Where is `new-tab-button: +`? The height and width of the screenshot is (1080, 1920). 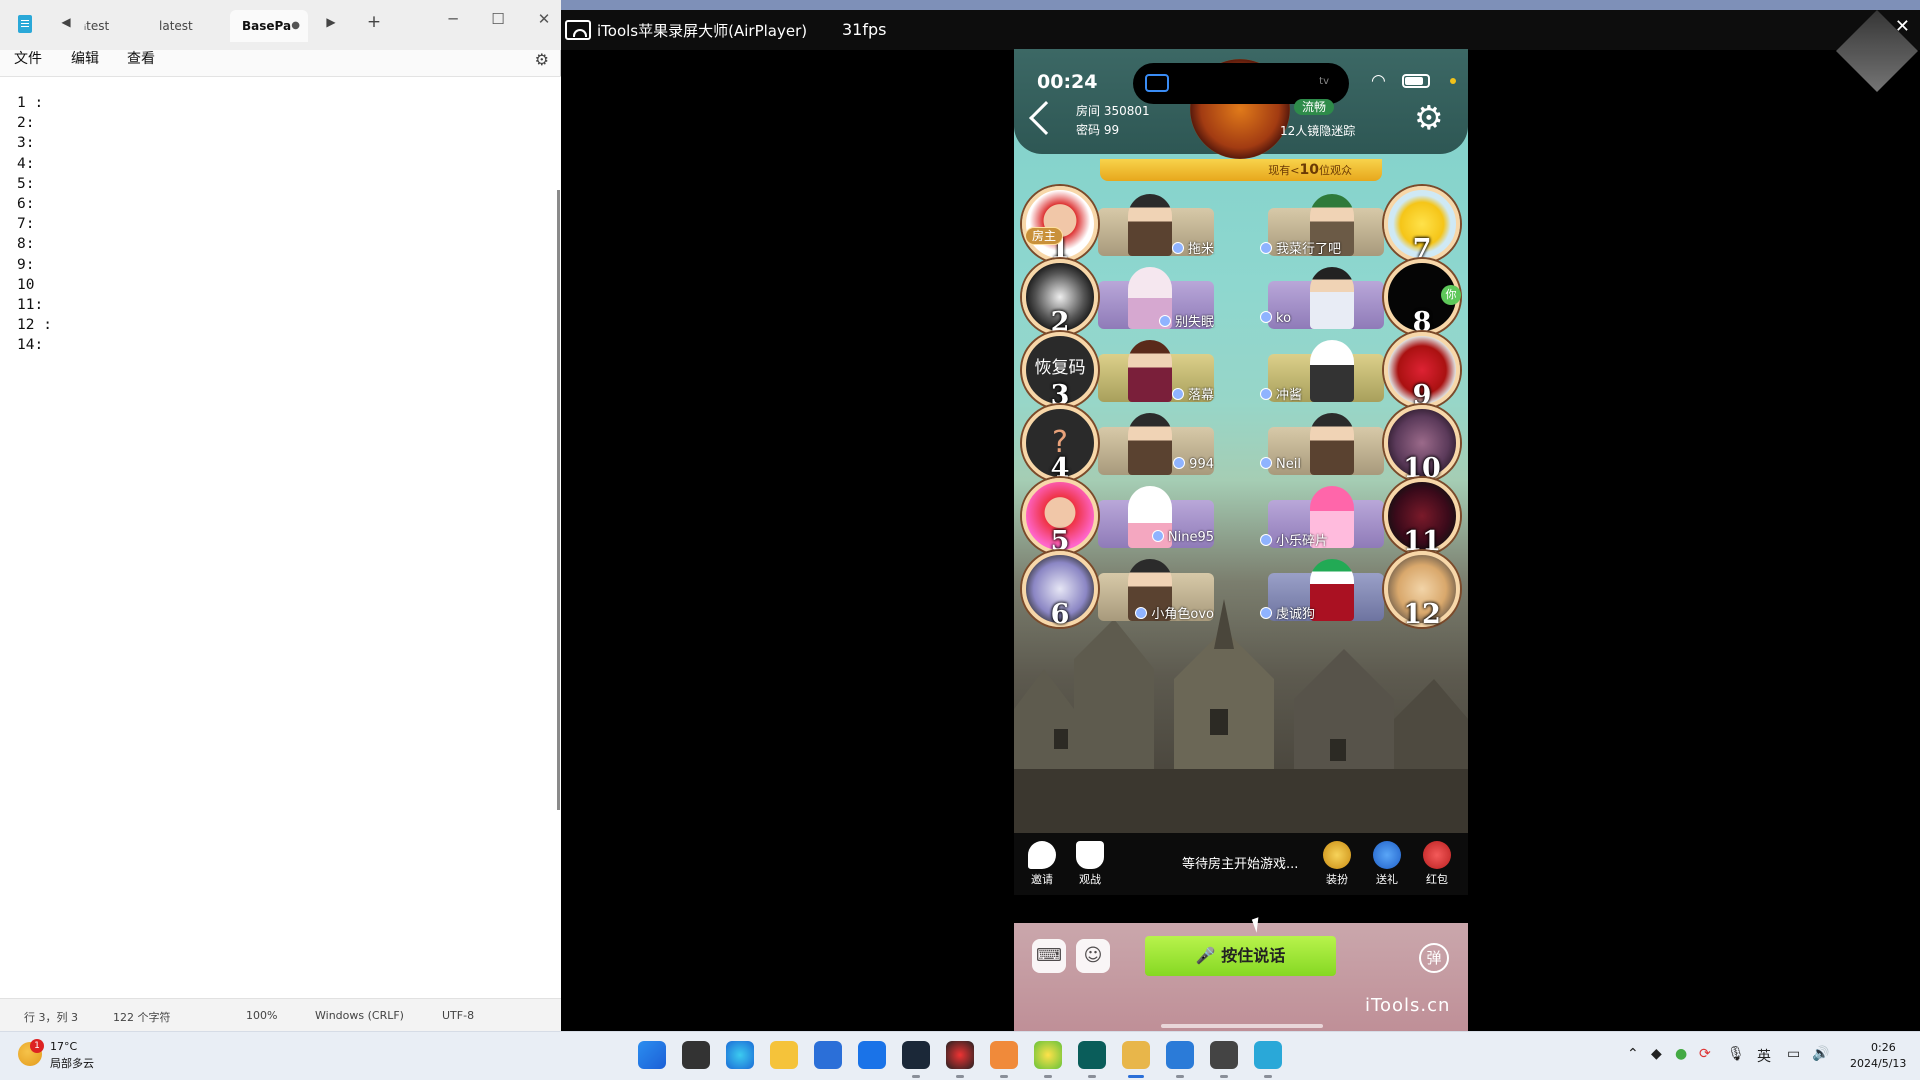
new-tab-button: + is located at coordinates (374, 22).